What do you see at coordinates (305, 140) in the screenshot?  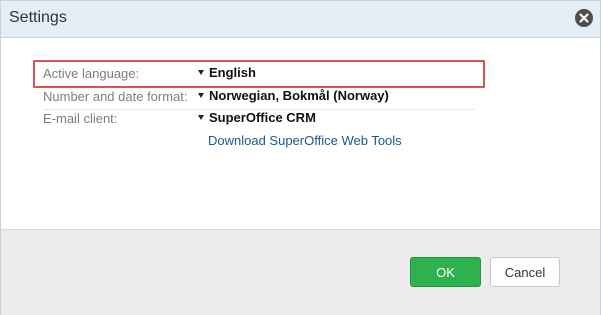 I see `download-web-tools-link: Download SuperOffice Web Tools` at bounding box center [305, 140].